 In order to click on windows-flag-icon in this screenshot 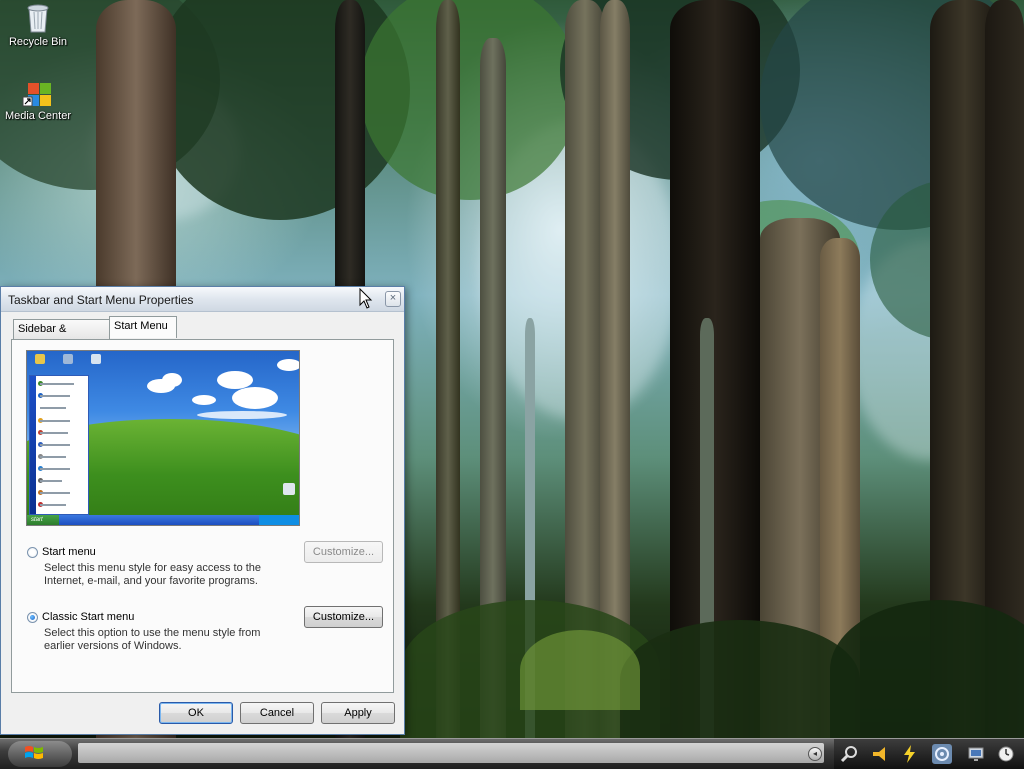, I will do `click(34, 752)`.